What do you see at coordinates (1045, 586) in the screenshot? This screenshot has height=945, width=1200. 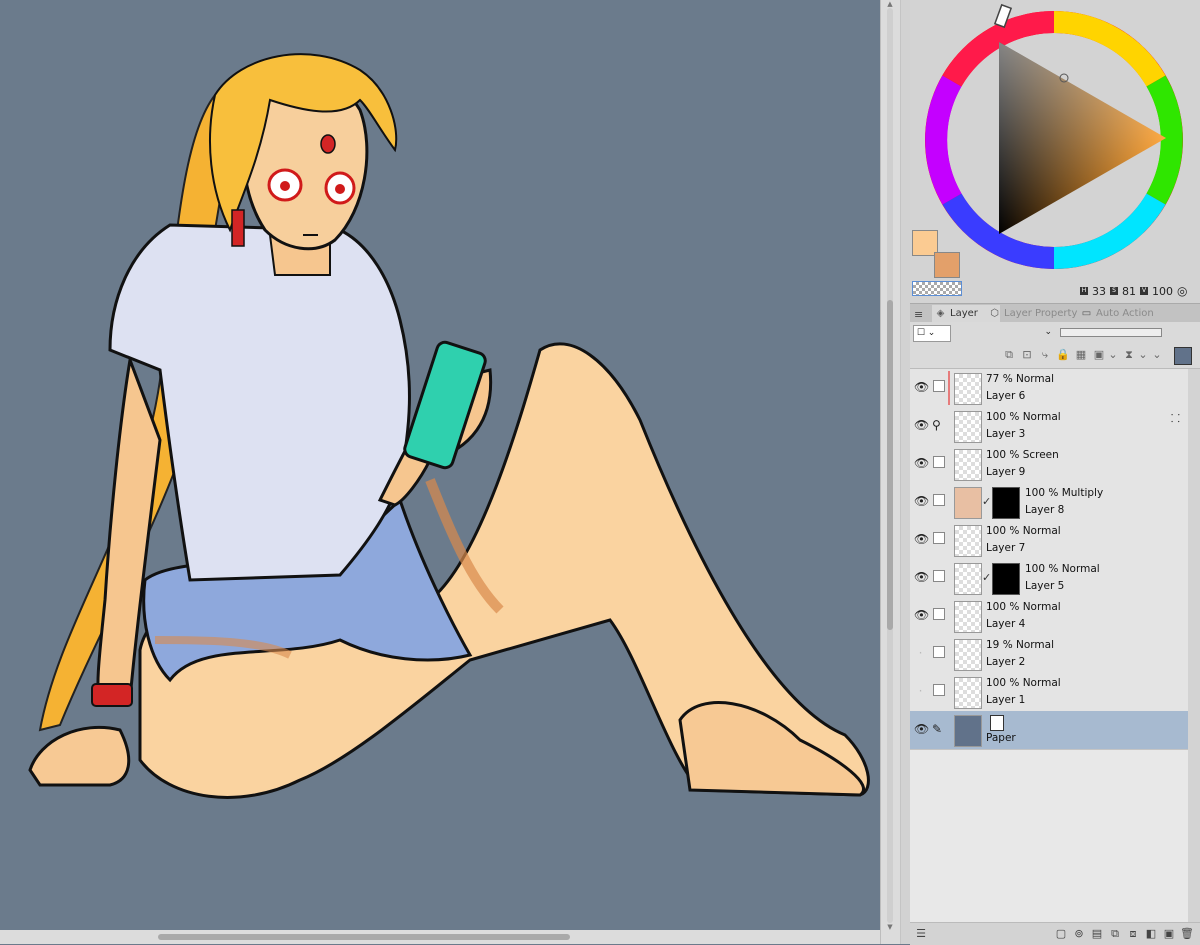 I see `layer-name: Layer 5` at bounding box center [1045, 586].